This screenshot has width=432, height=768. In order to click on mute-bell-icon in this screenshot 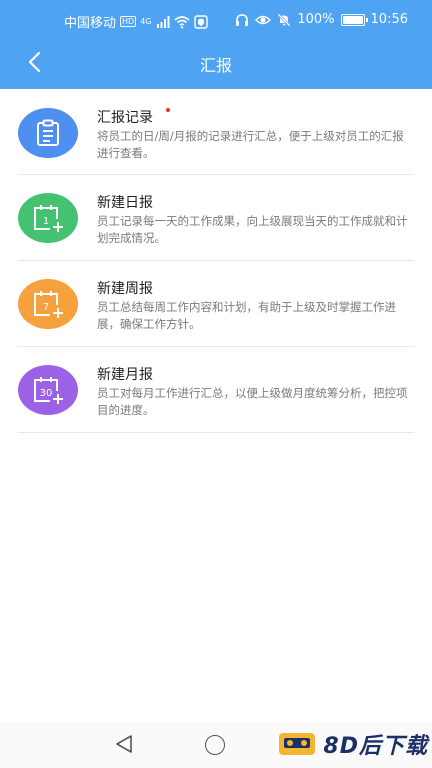, I will do `click(284, 19)`.